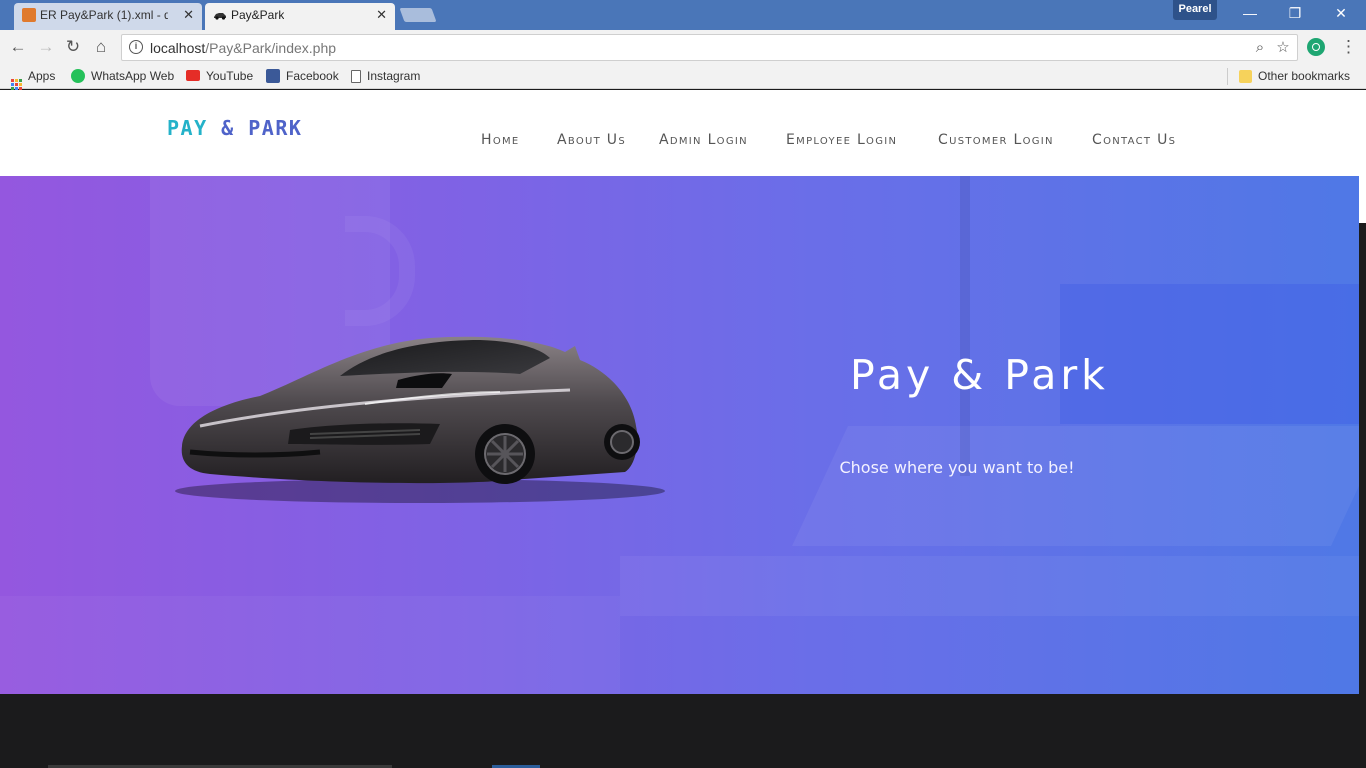 This screenshot has height=768, width=1366. Describe the element at coordinates (500, 140) in the screenshot. I see `nav-home: Home` at that location.